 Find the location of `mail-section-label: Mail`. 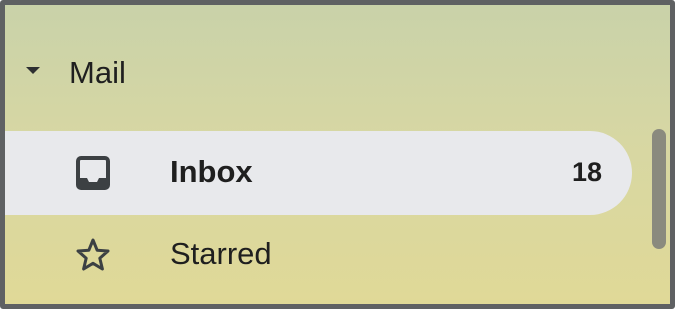

mail-section-label: Mail is located at coordinates (97, 72).